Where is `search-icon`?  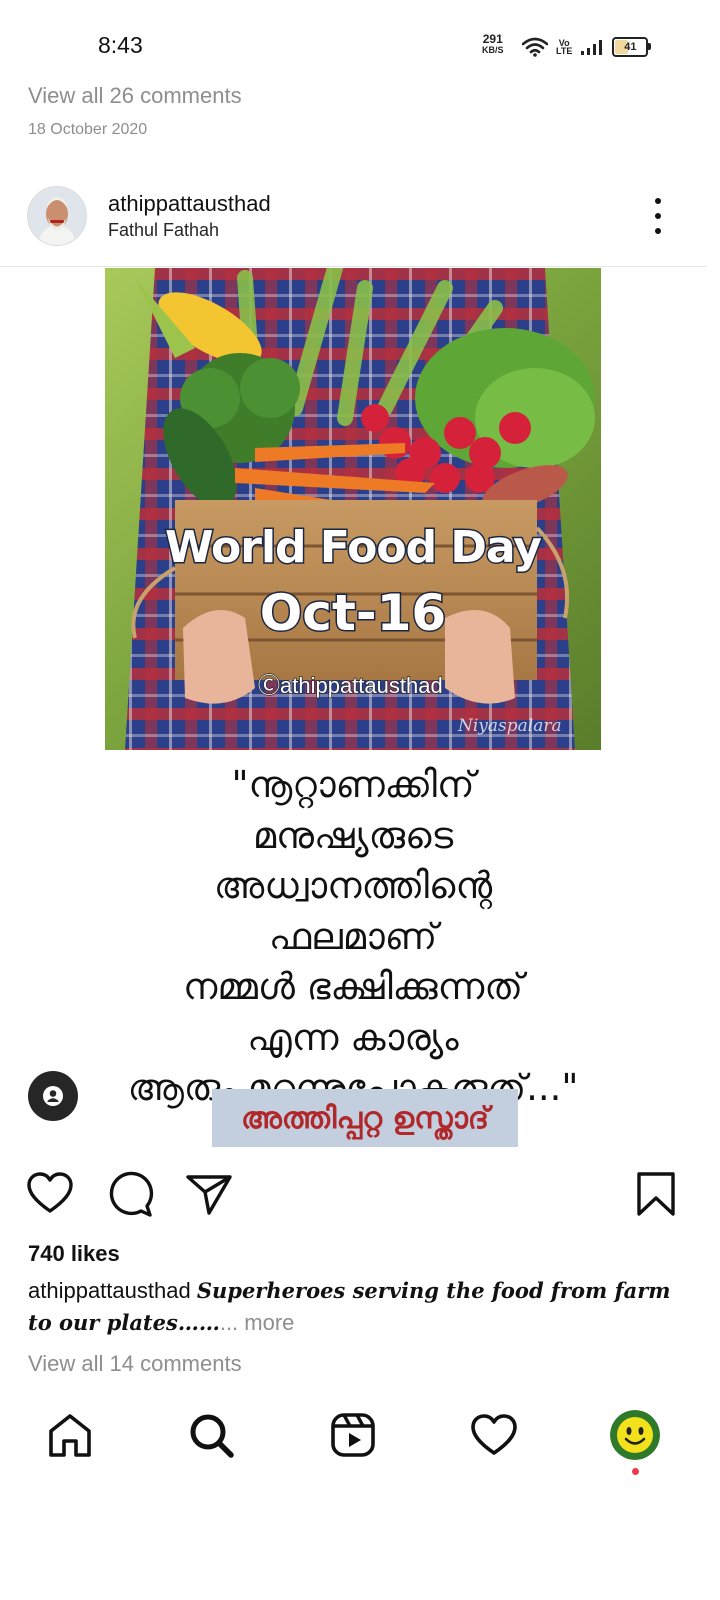 search-icon is located at coordinates (212, 1436).